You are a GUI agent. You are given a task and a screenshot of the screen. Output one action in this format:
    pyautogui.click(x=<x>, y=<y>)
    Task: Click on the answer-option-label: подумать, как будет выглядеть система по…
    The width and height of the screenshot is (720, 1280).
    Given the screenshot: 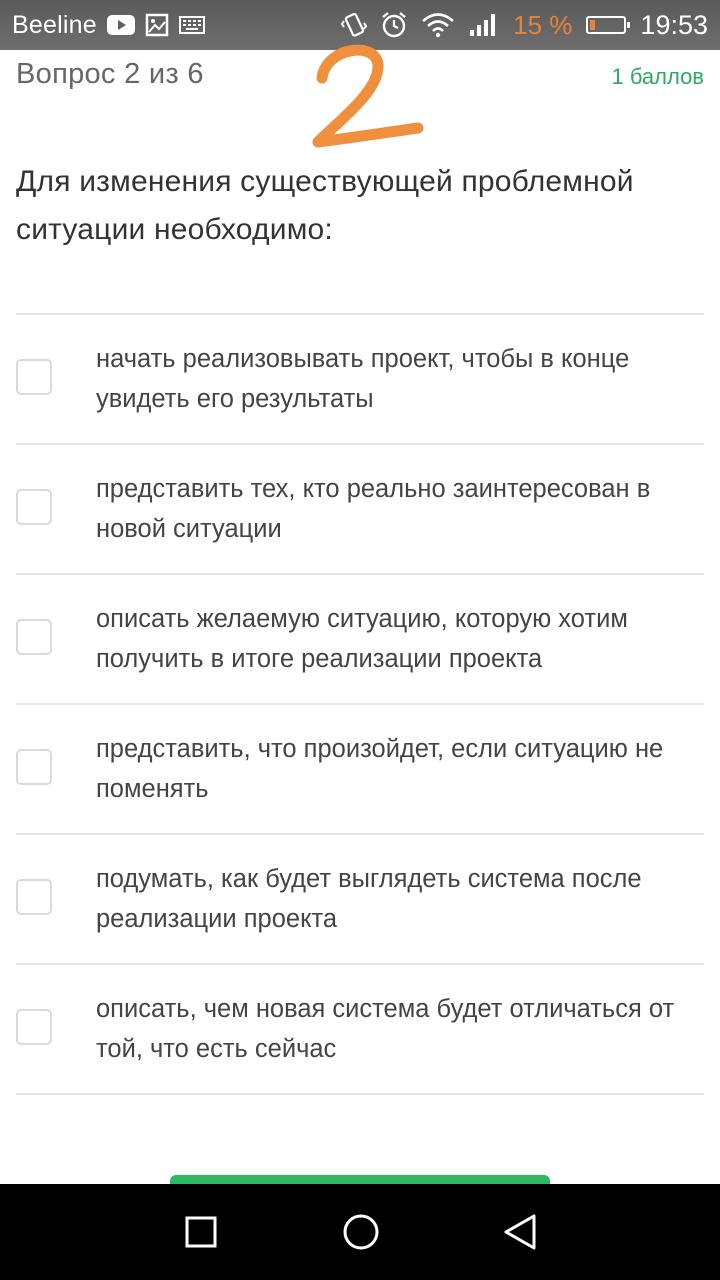 What is the action you would take?
    pyautogui.click(x=402, y=899)
    